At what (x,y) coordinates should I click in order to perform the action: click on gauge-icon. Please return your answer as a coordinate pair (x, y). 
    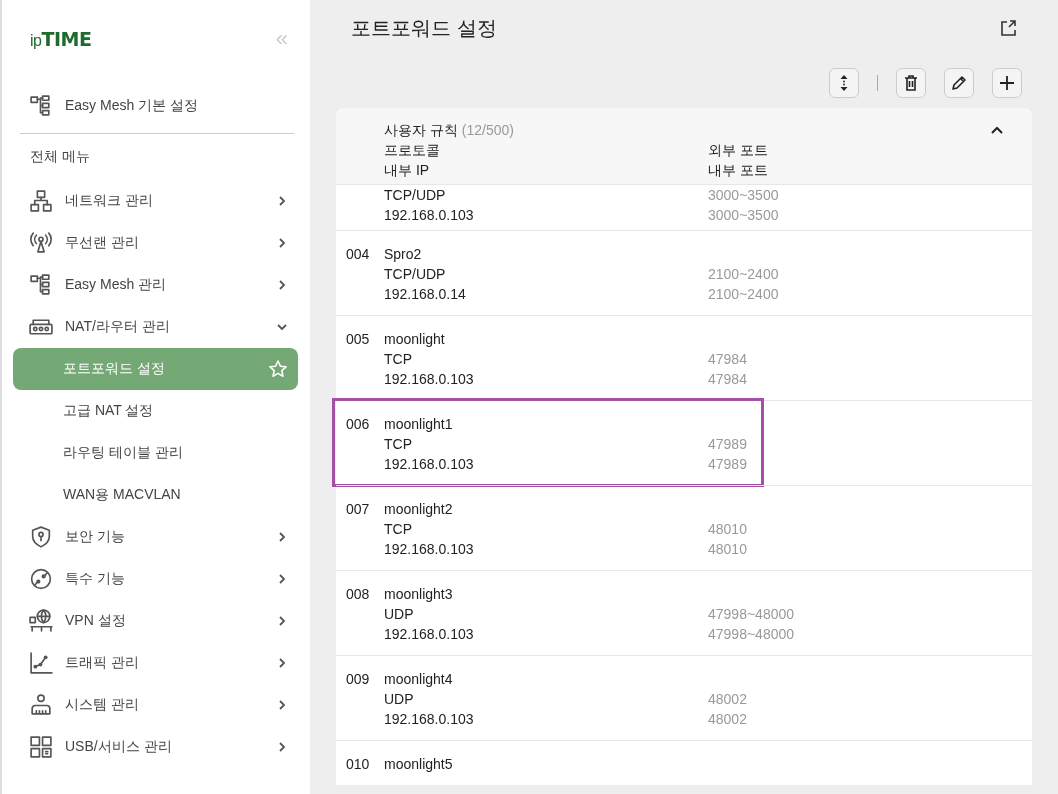
    Looking at the image, I should click on (41, 579).